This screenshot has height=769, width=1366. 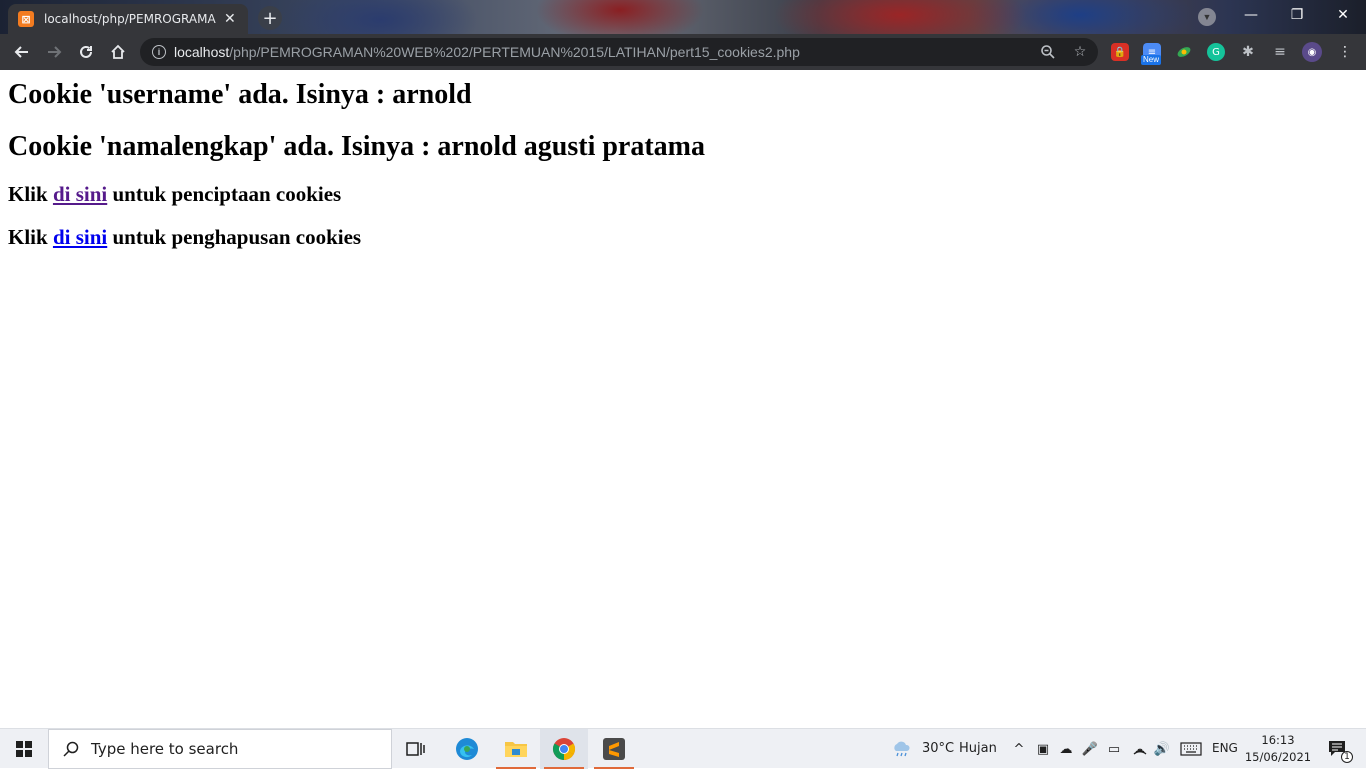 I want to click on delete-cookies-link: di sini, so click(x=80, y=237).